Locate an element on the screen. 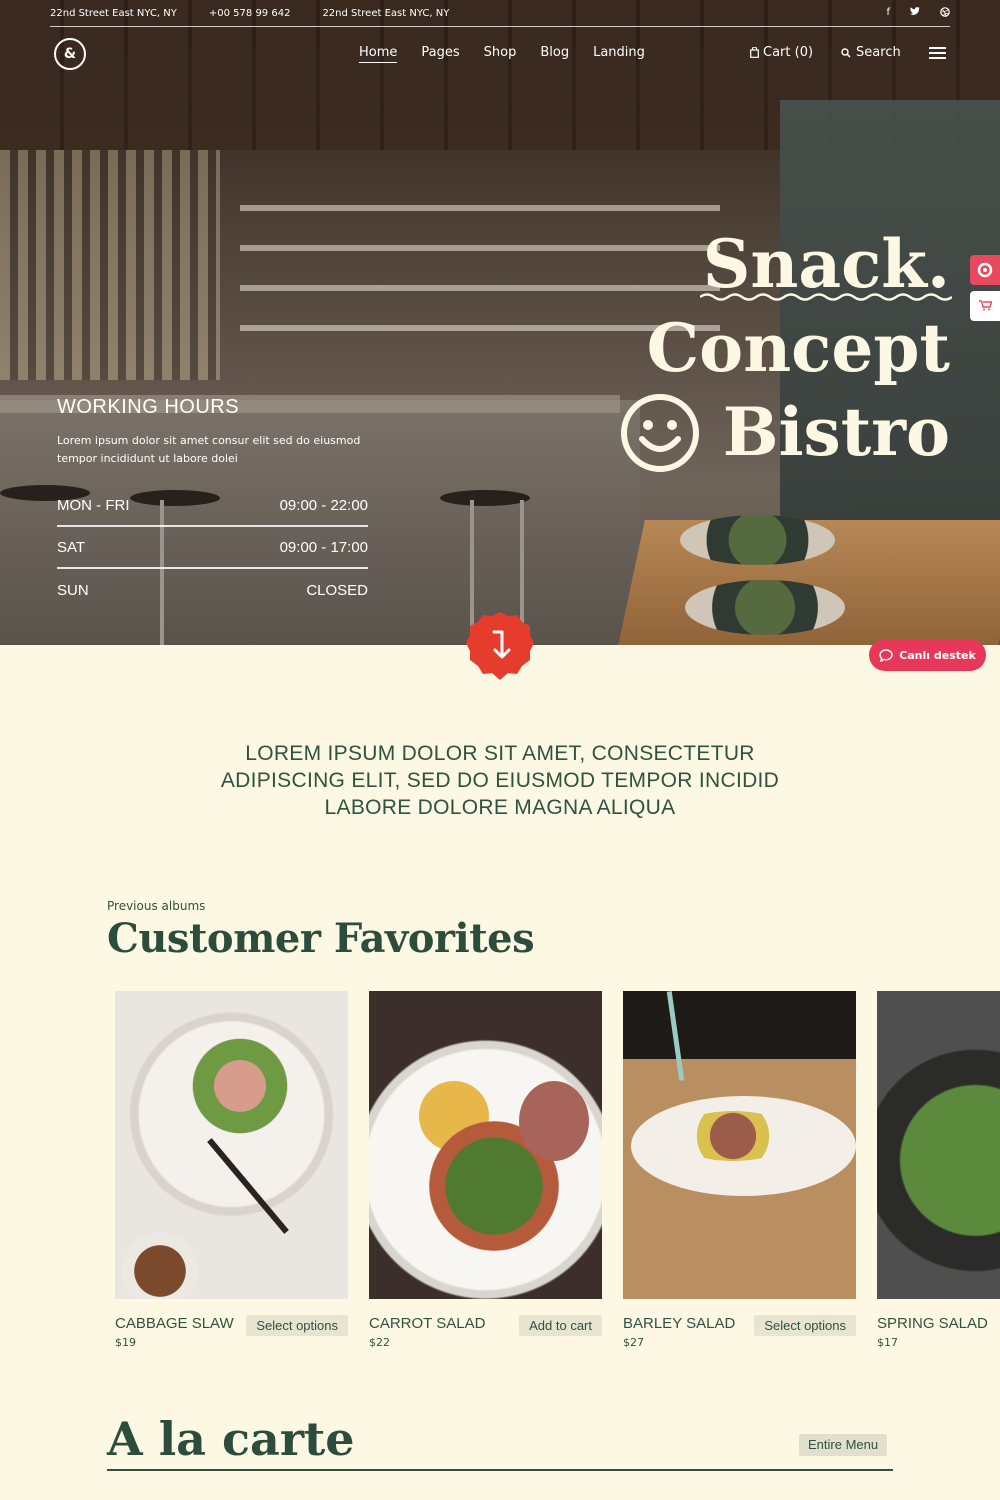 The image size is (1000, 1500). product-card: SPRING SALAD $17 is located at coordinates (938, 1170).